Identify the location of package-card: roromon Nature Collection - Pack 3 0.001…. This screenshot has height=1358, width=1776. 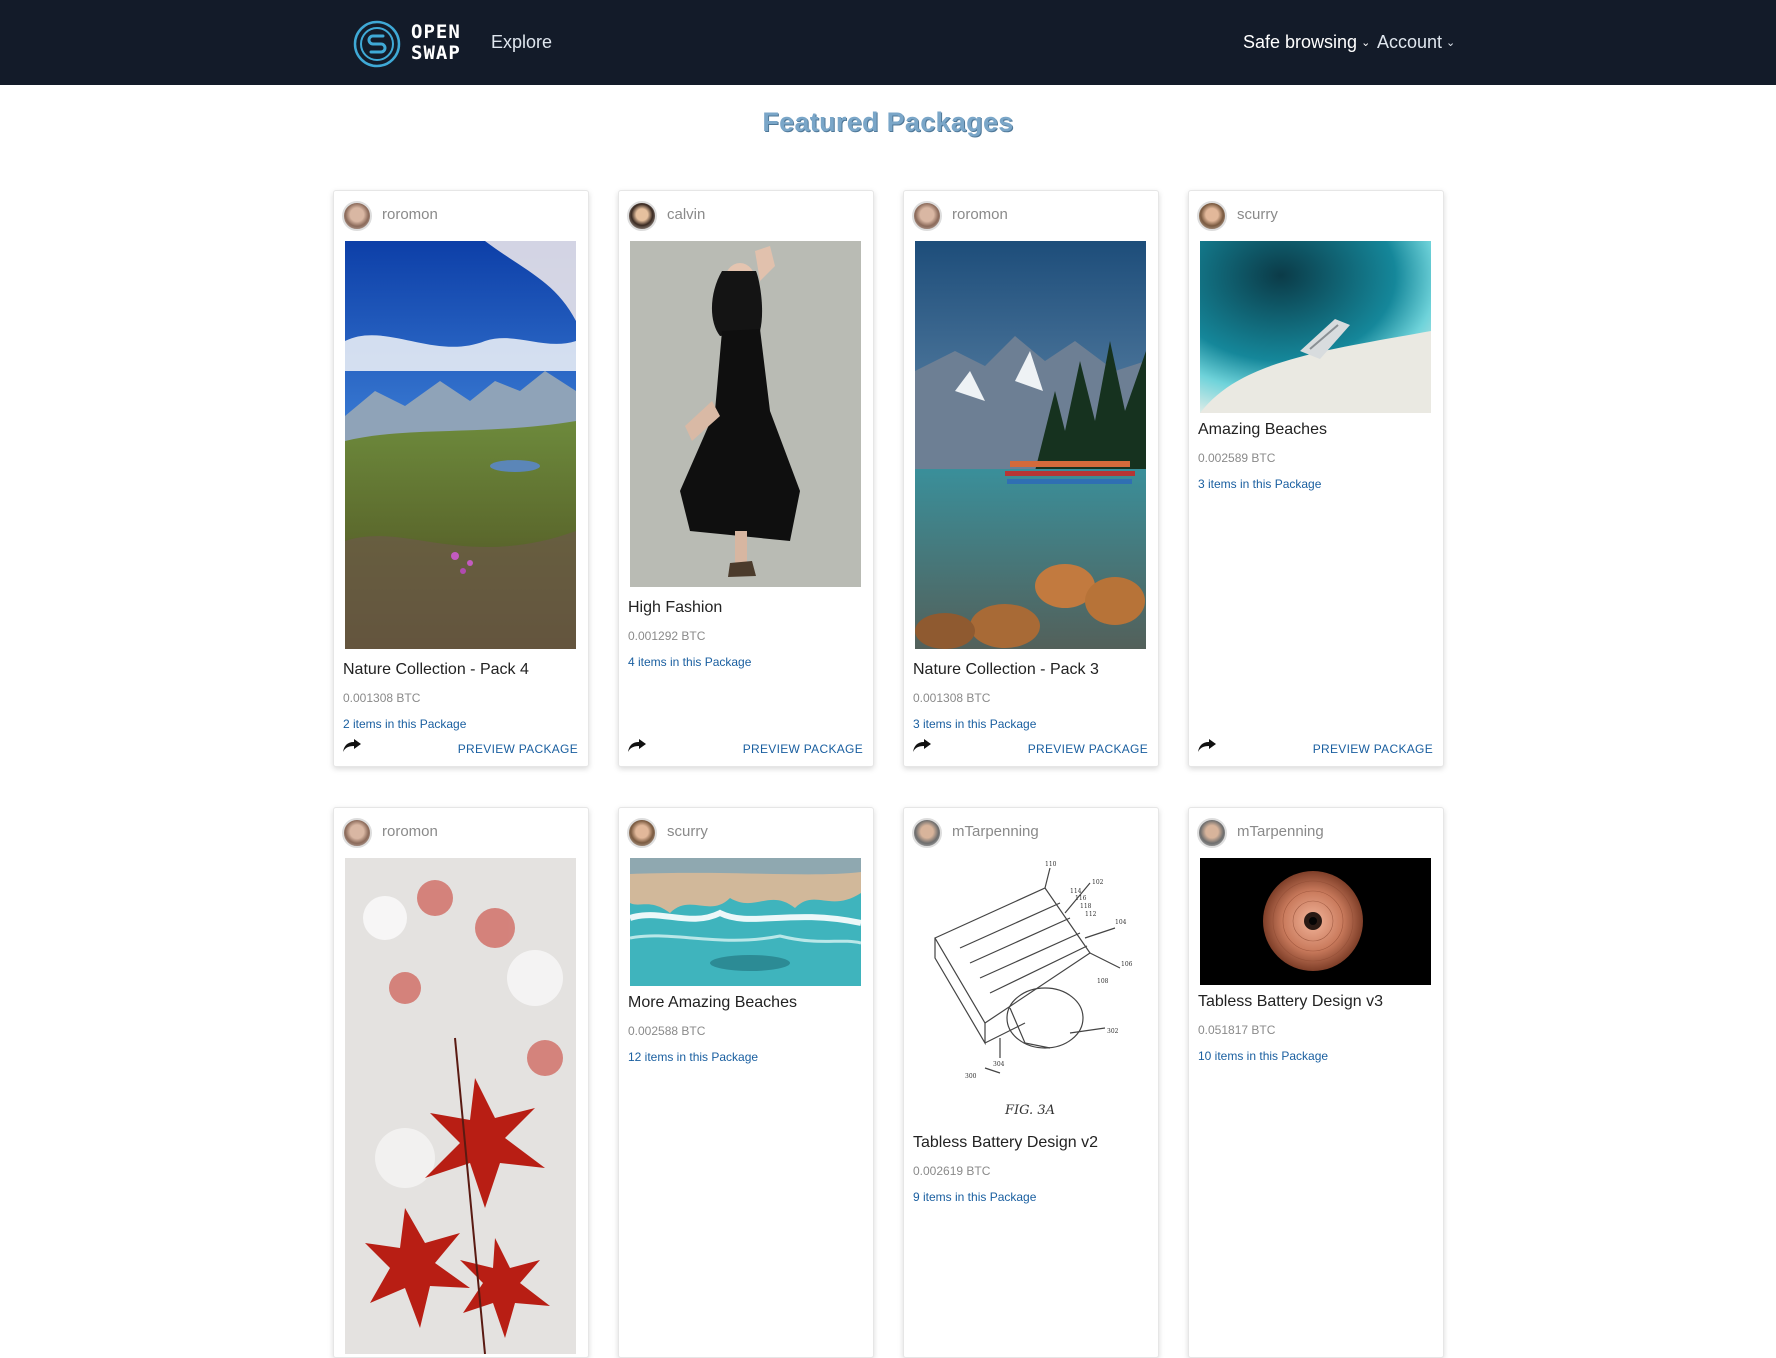
(1031, 478).